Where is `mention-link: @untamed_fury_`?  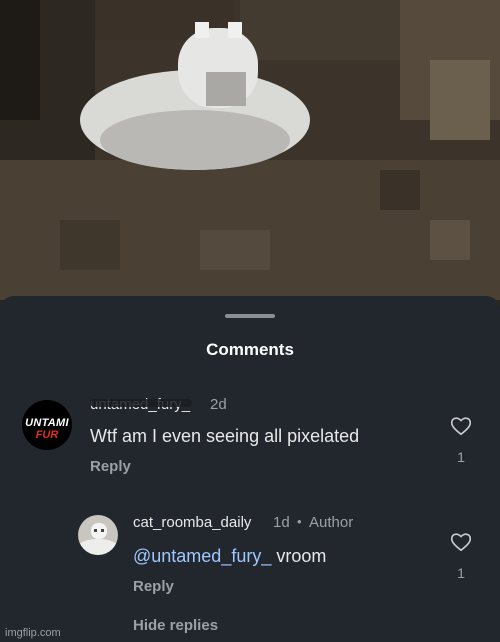 mention-link: @untamed_fury_ is located at coordinates (202, 556).